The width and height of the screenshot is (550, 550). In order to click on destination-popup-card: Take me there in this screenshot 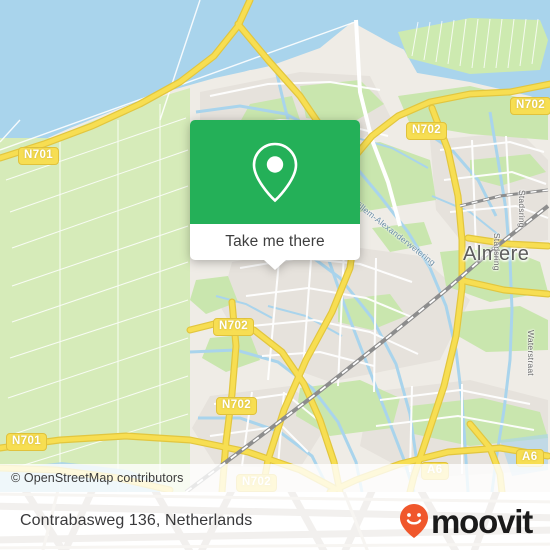, I will do `click(275, 195)`.